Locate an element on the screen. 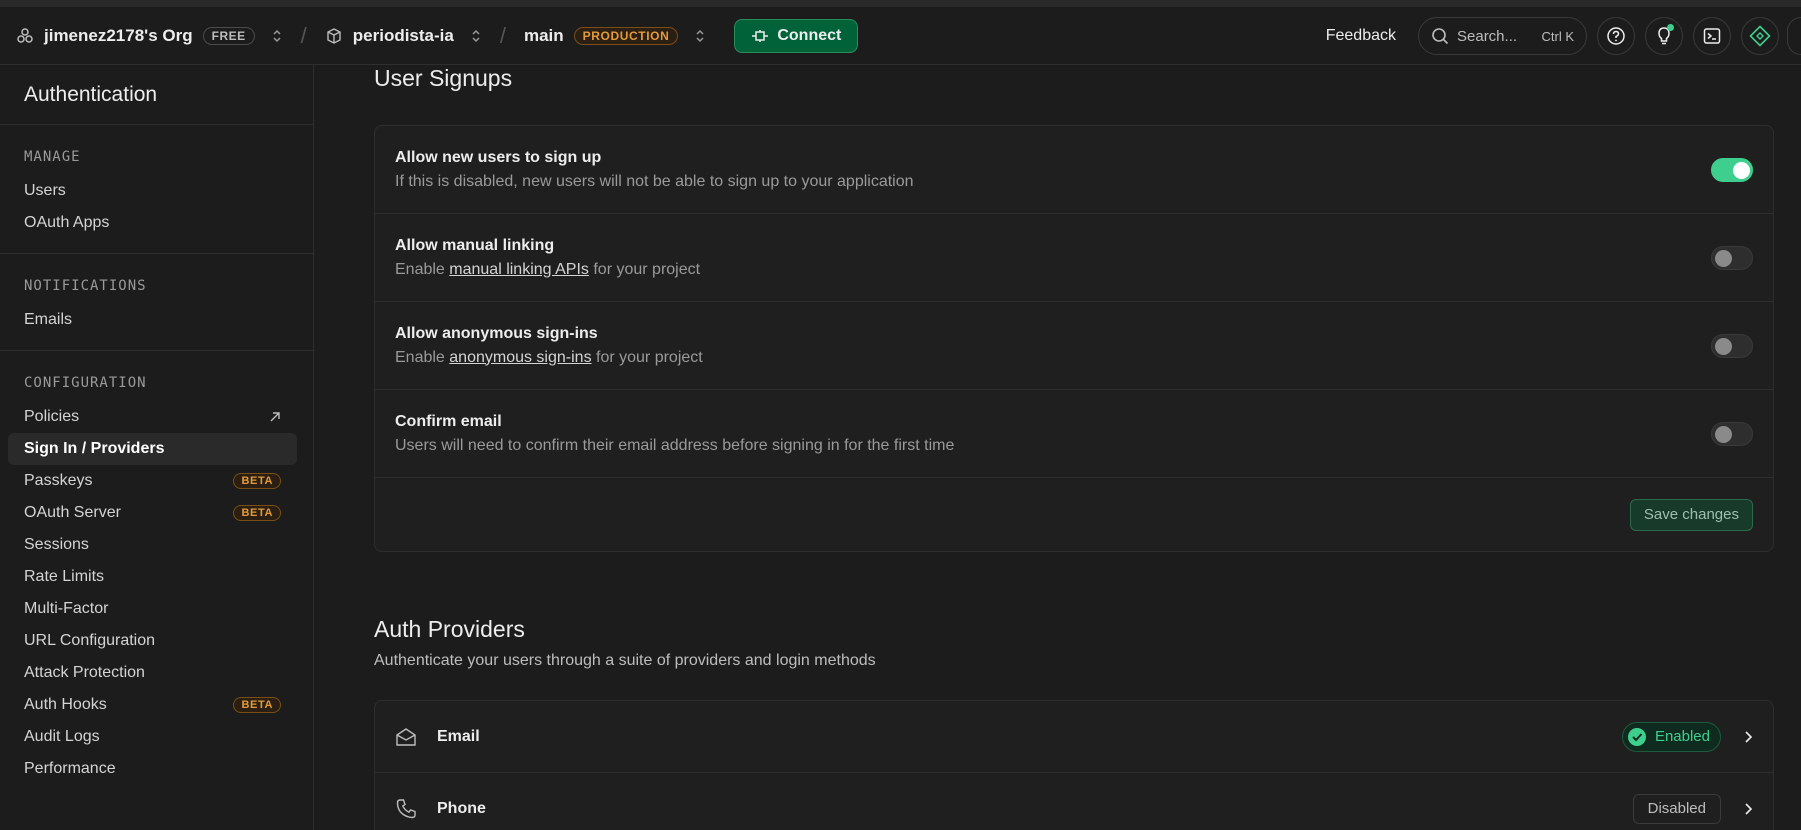 This screenshot has width=1801, height=830. sidebar-item-label: Users is located at coordinates (45, 190).